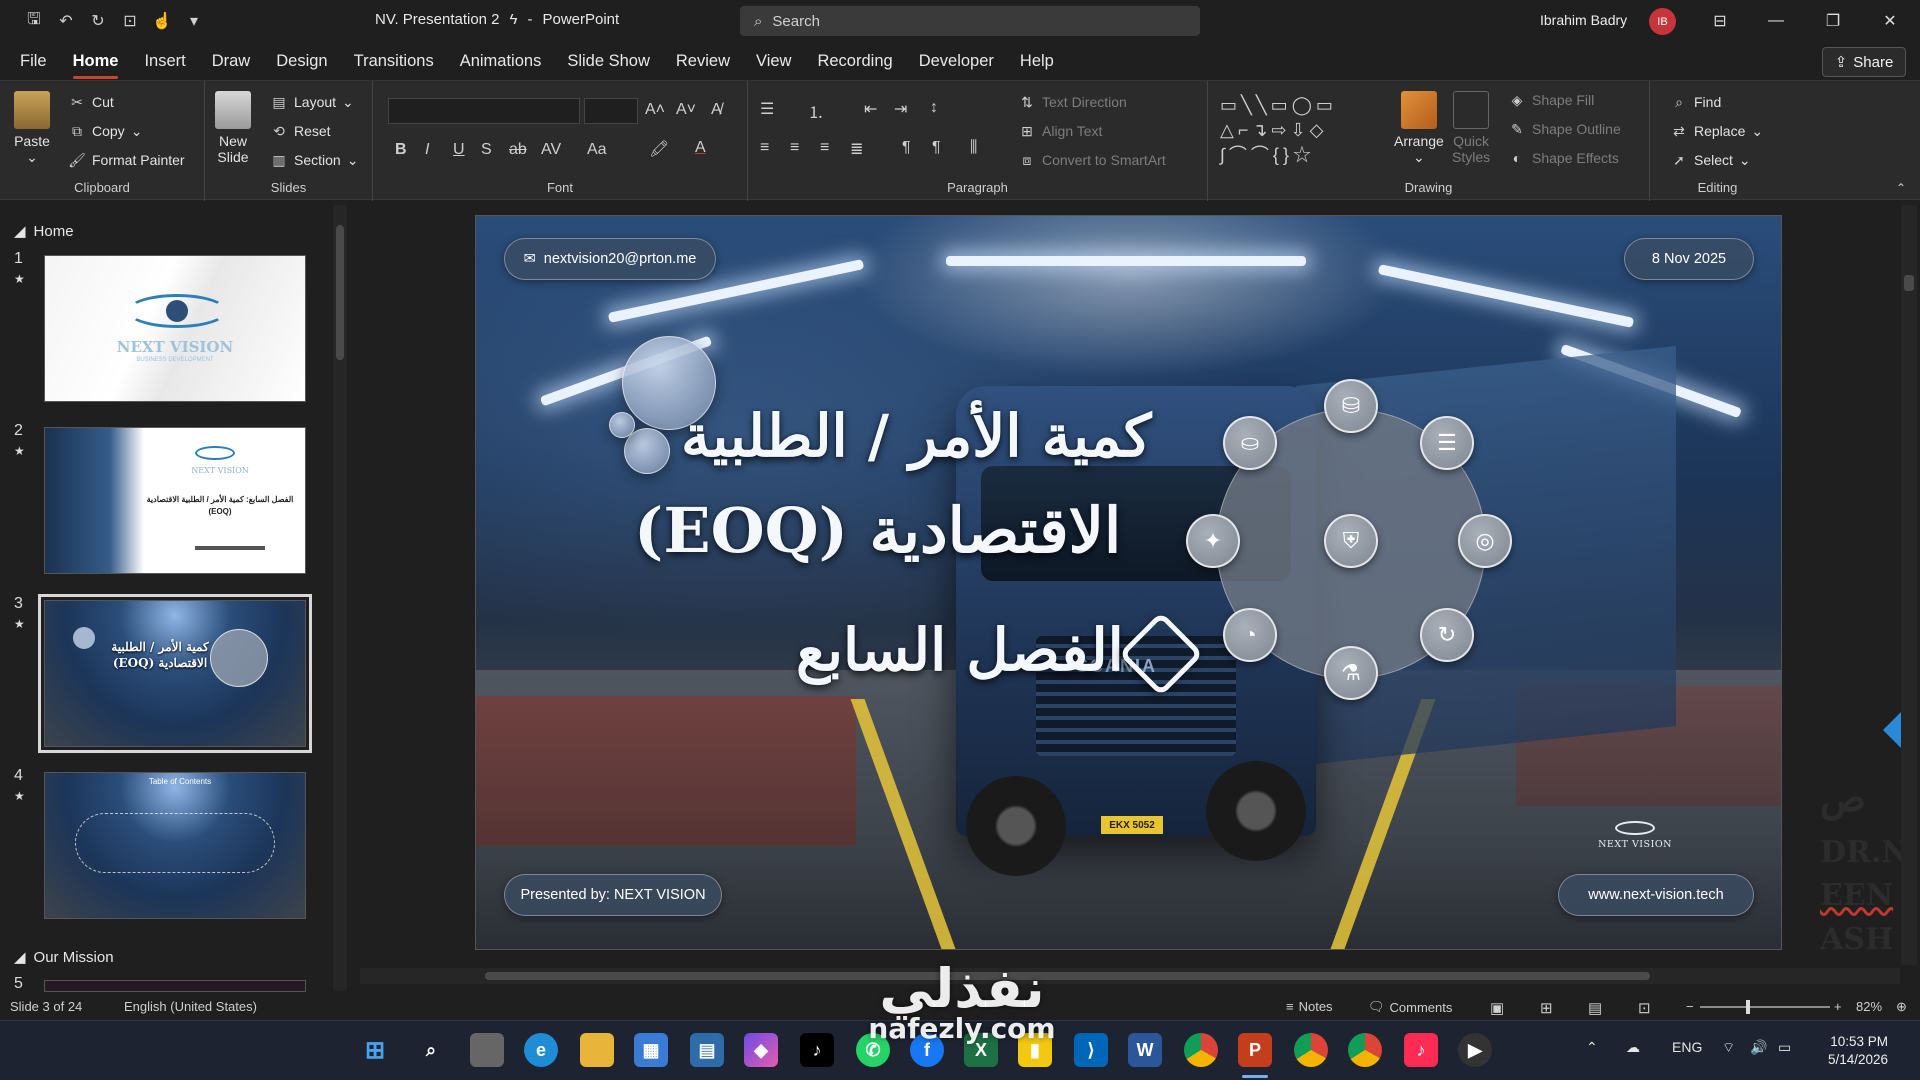  What do you see at coordinates (816, 111) in the screenshot?
I see `numbering-icon: ⒈` at bounding box center [816, 111].